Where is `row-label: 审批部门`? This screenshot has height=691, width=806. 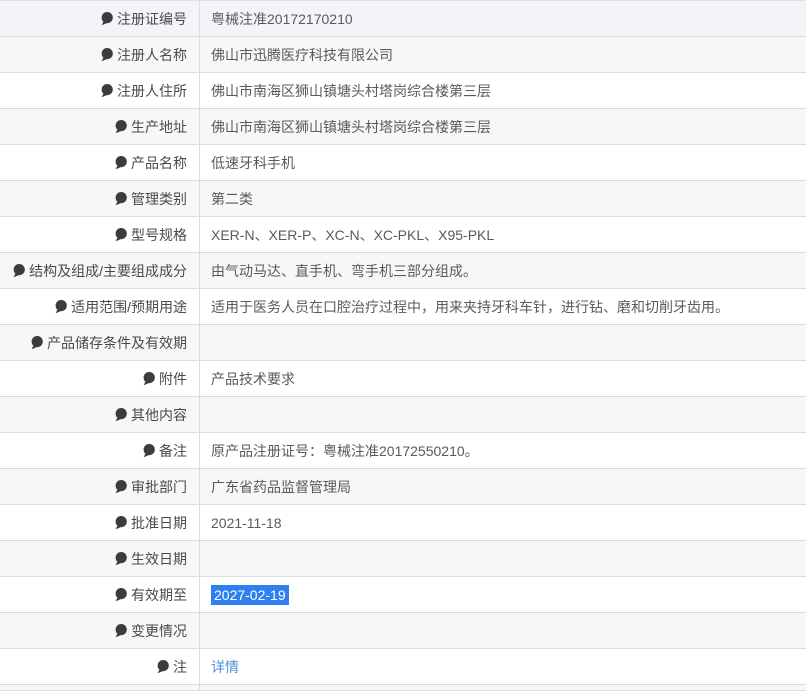
row-label: 审批部门 is located at coordinates (159, 486).